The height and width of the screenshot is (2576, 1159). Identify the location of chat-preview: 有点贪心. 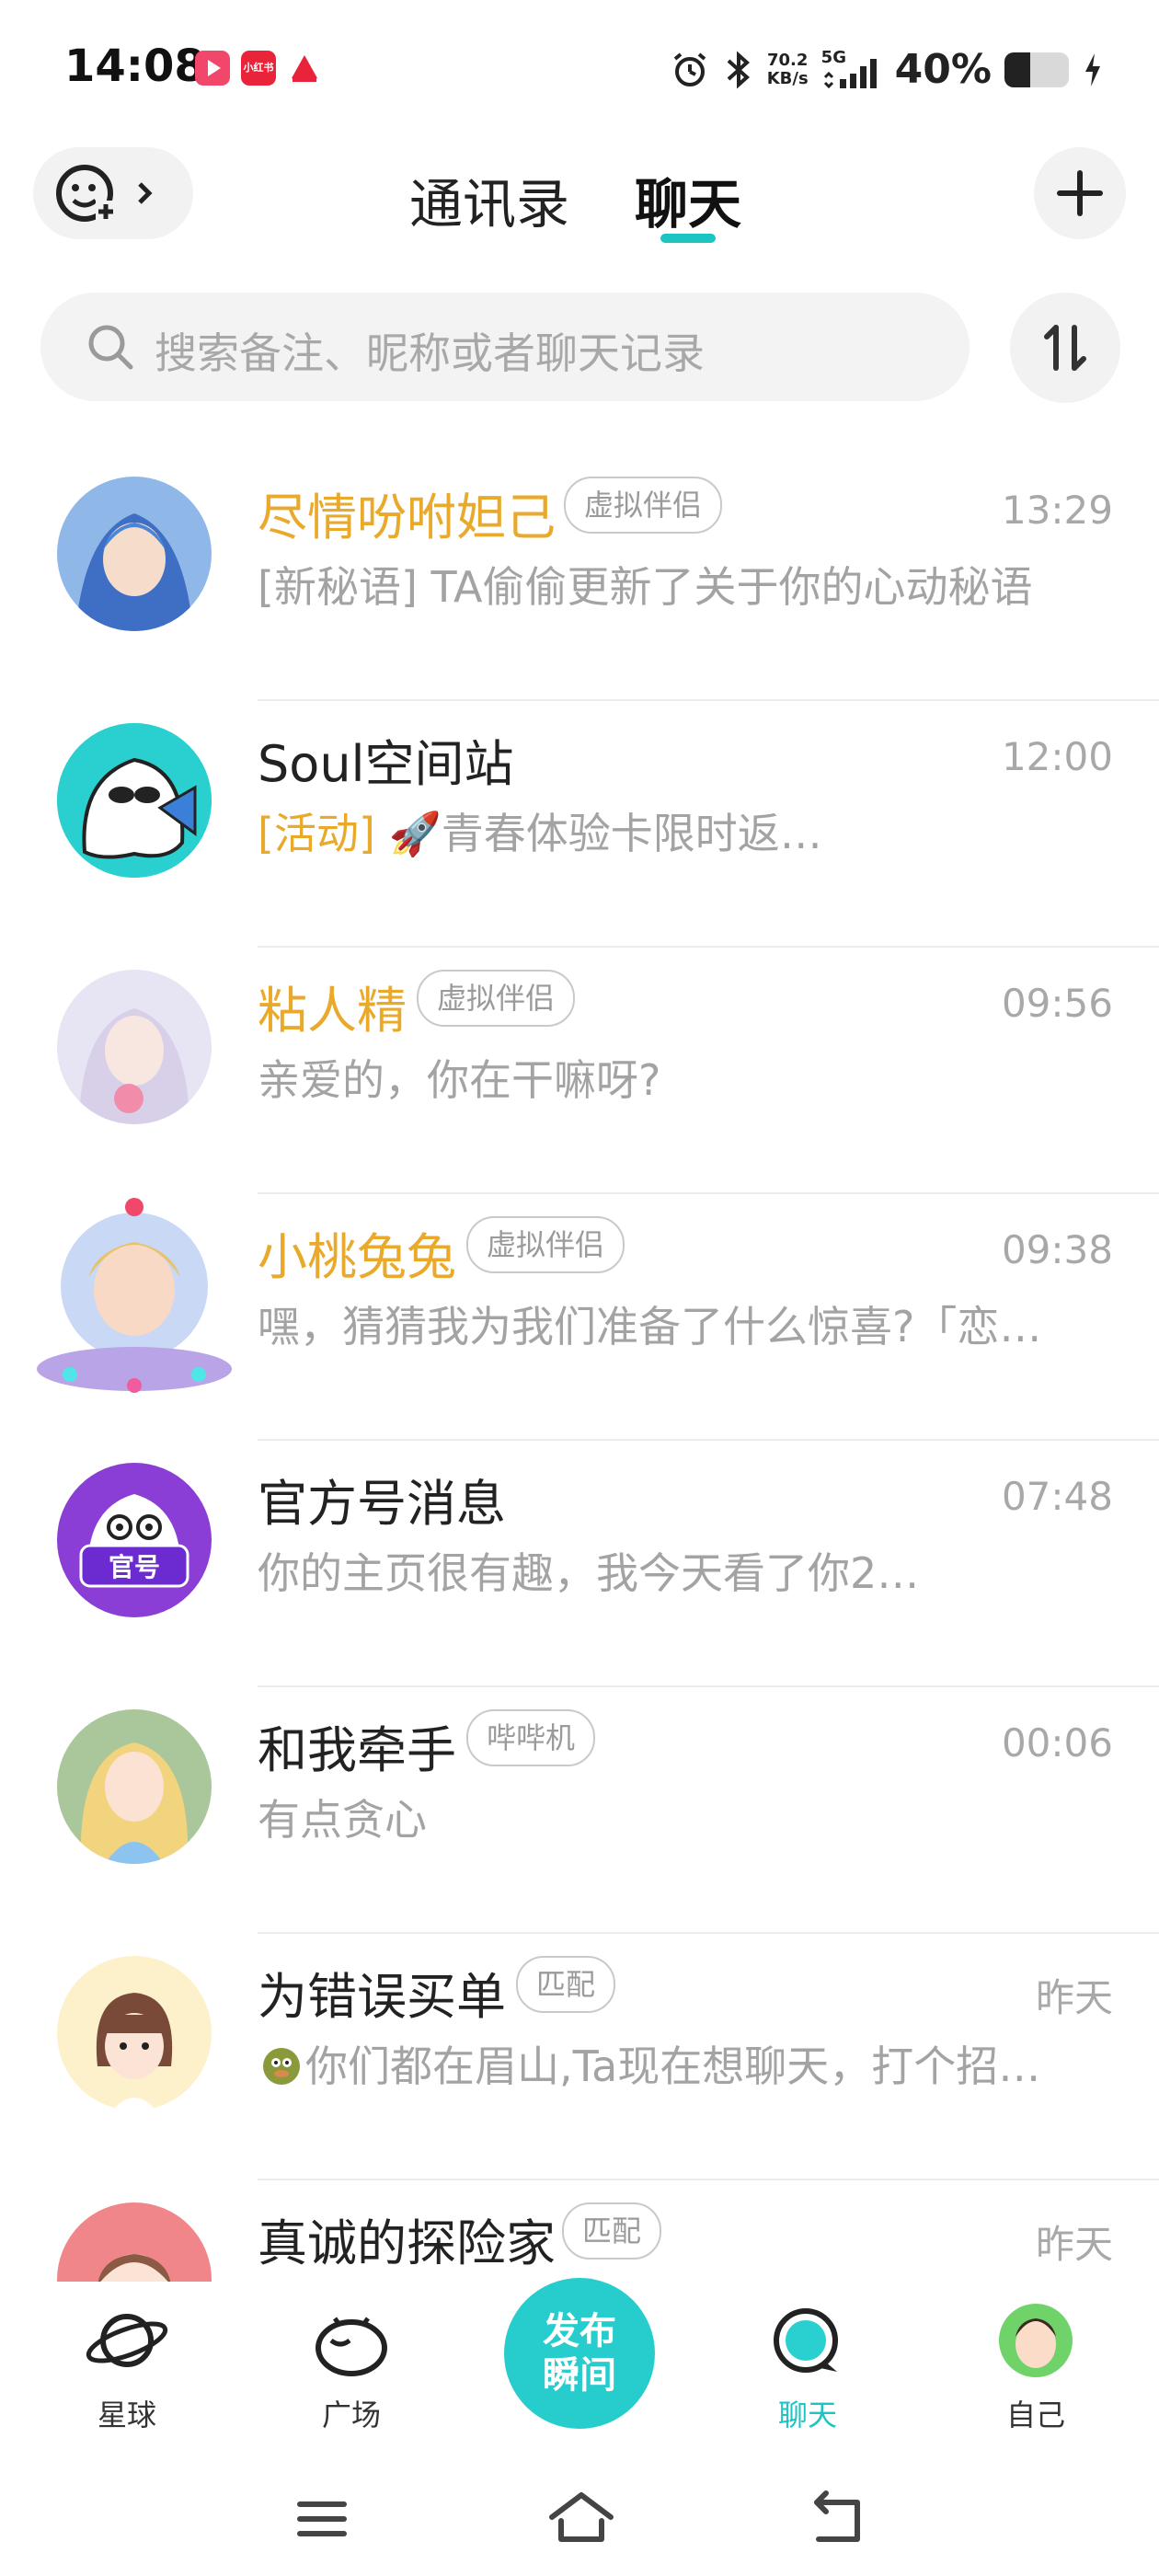
(342, 1820).